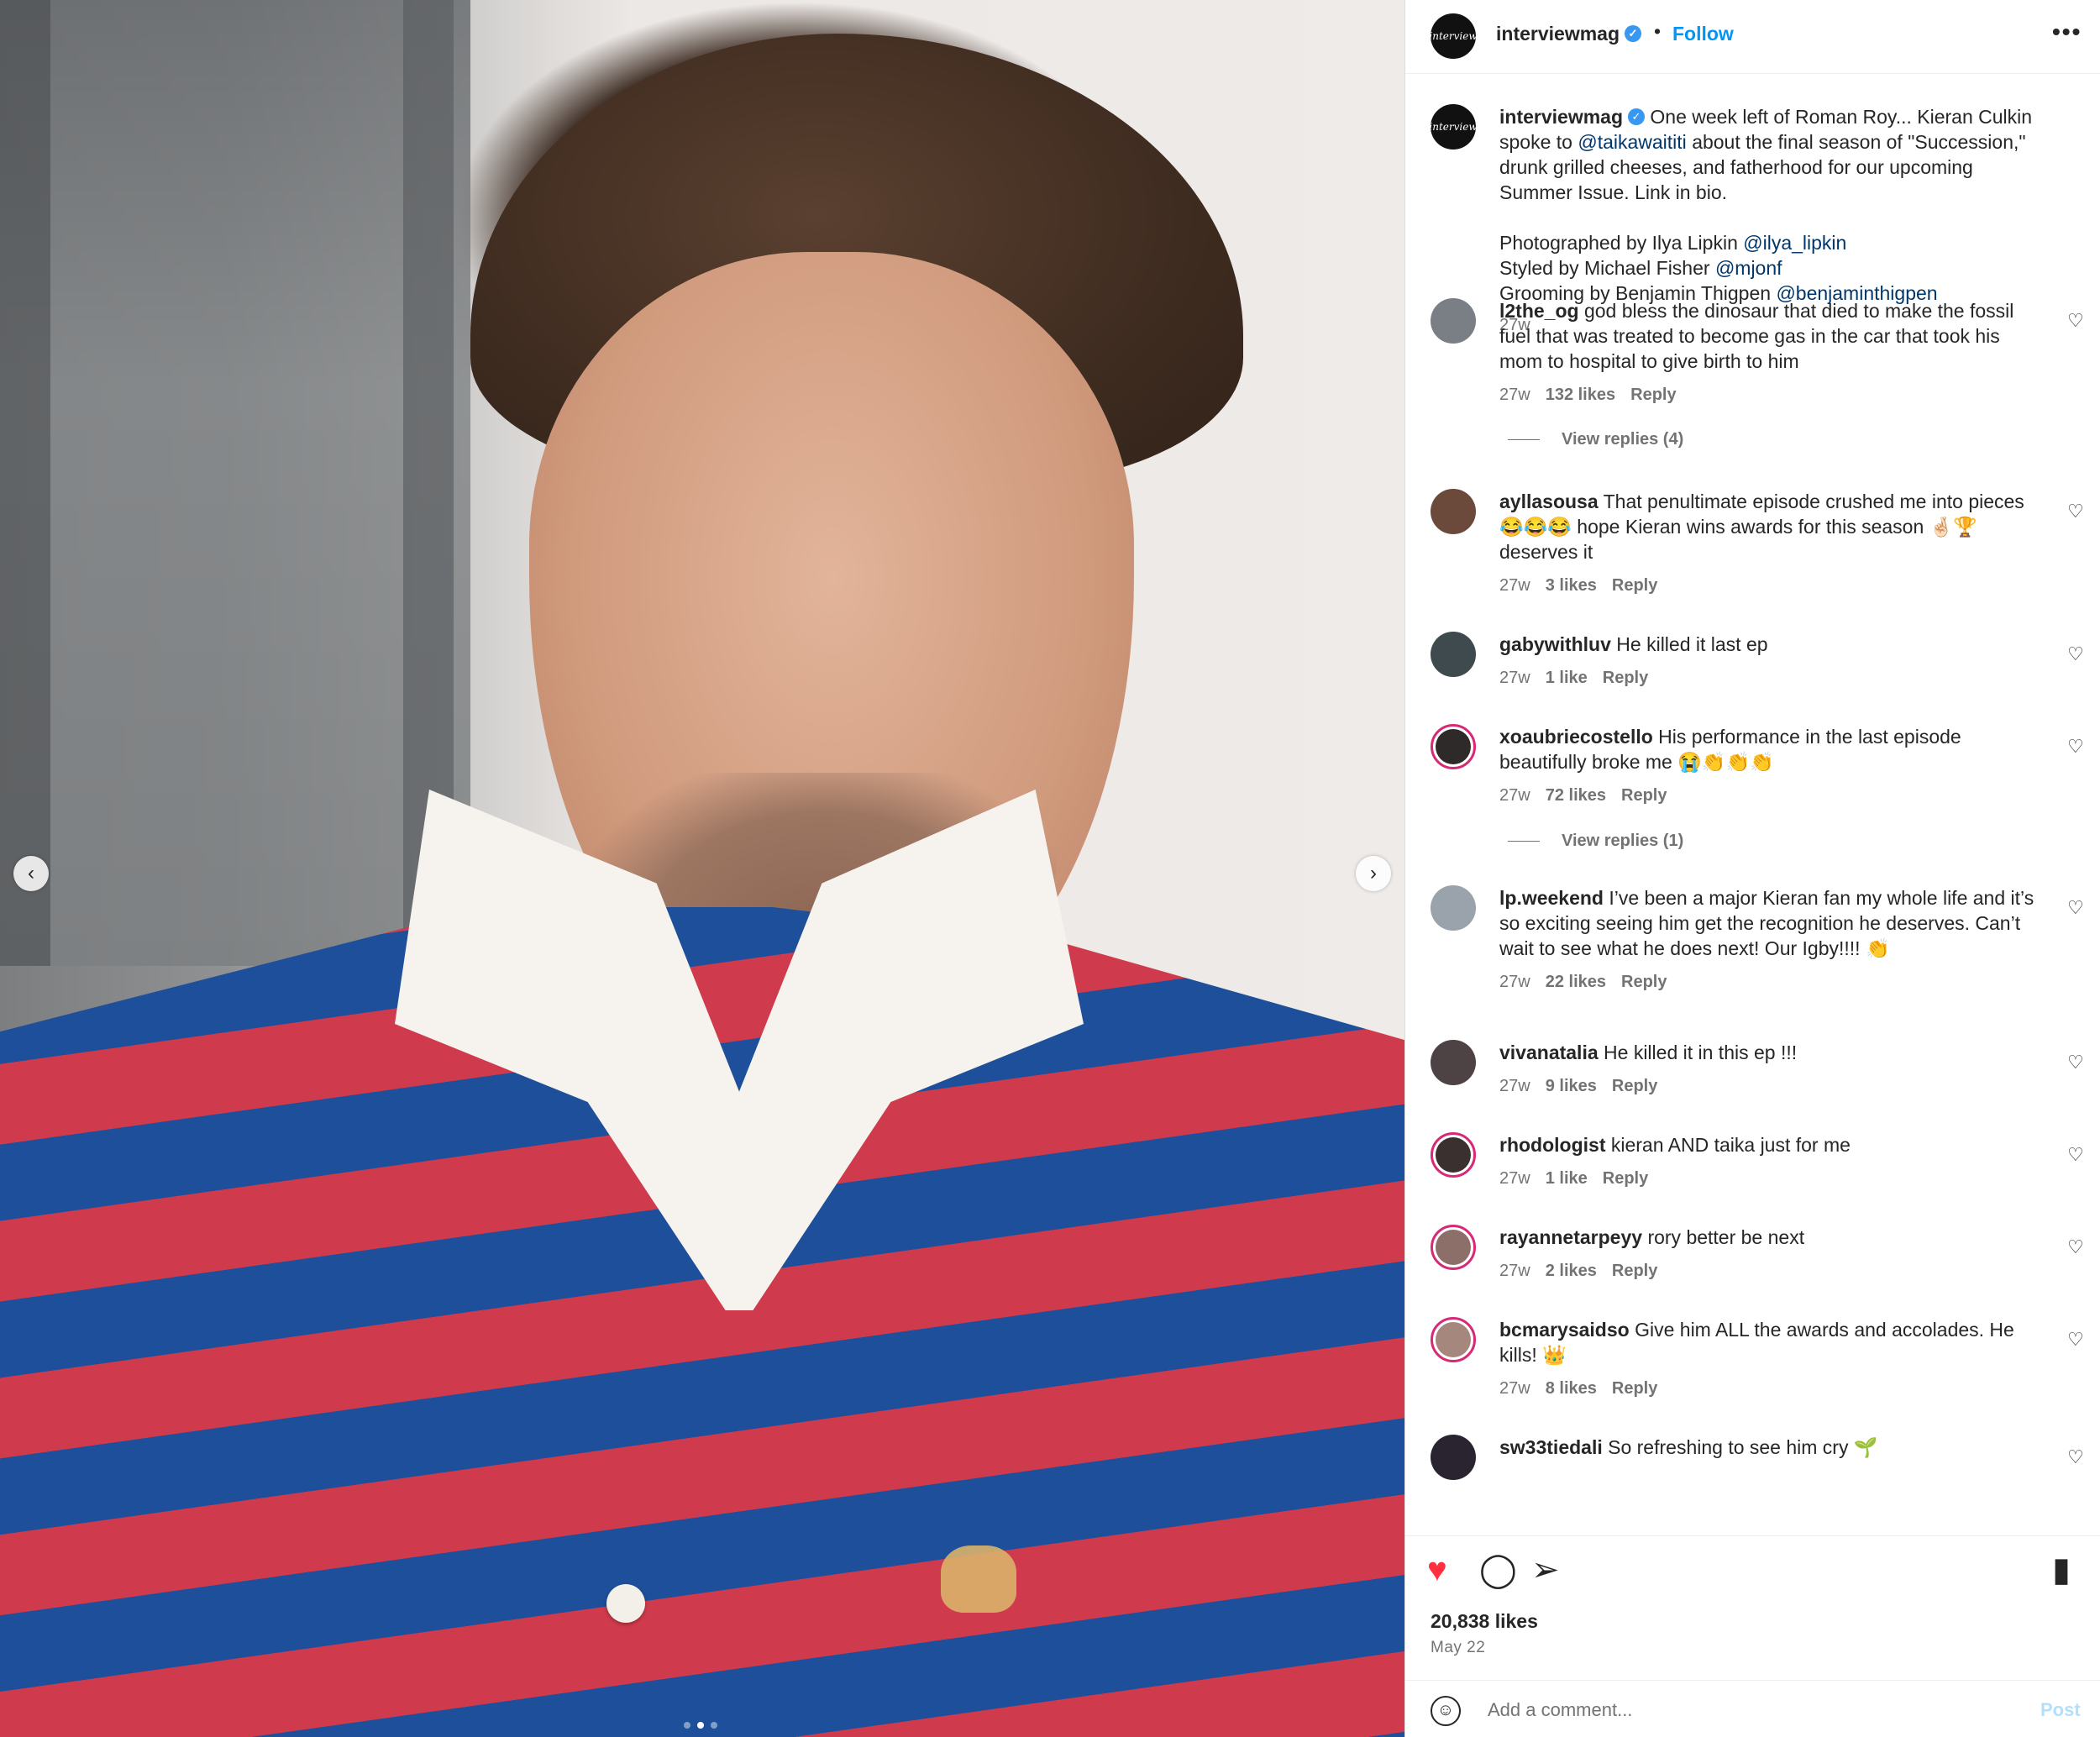 The width and height of the screenshot is (2100, 1737). I want to click on like-count: 20,838 likes, so click(1484, 1621).